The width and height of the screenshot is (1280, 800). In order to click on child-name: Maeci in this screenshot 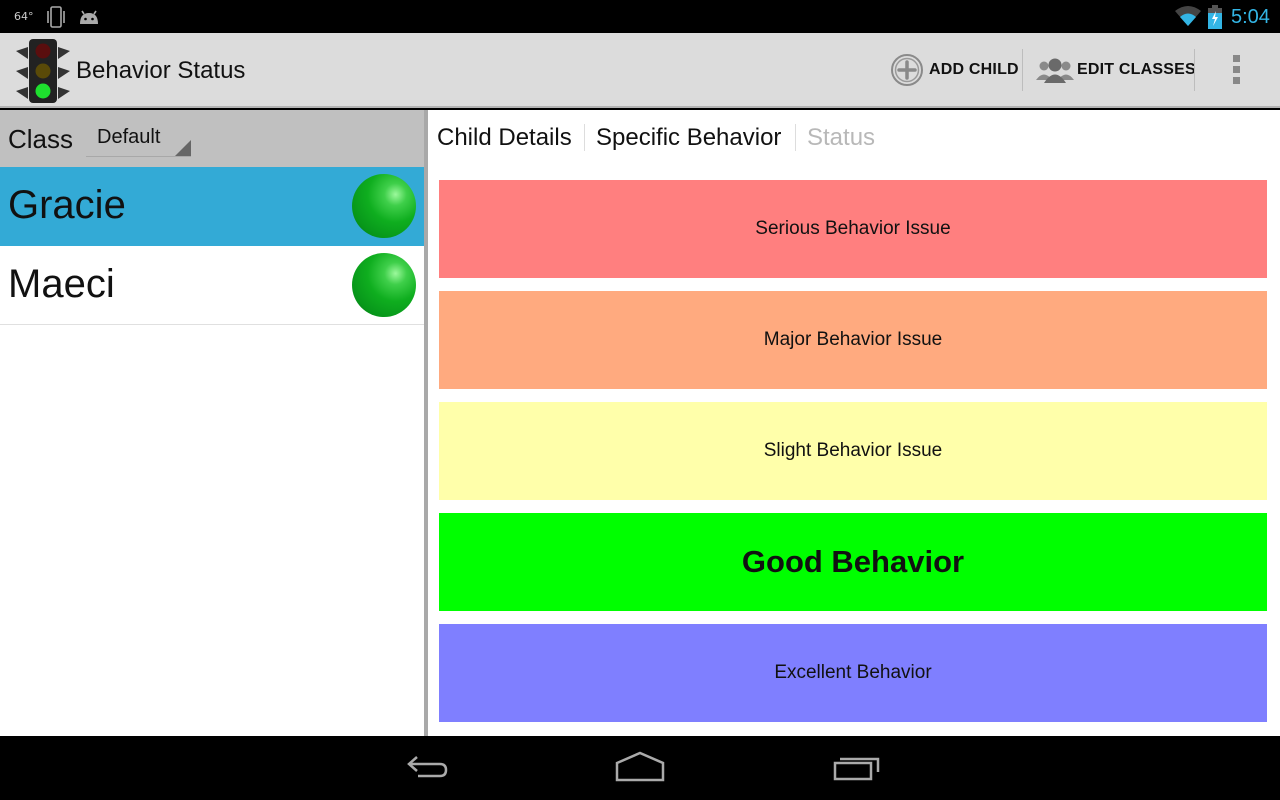, I will do `click(61, 284)`.